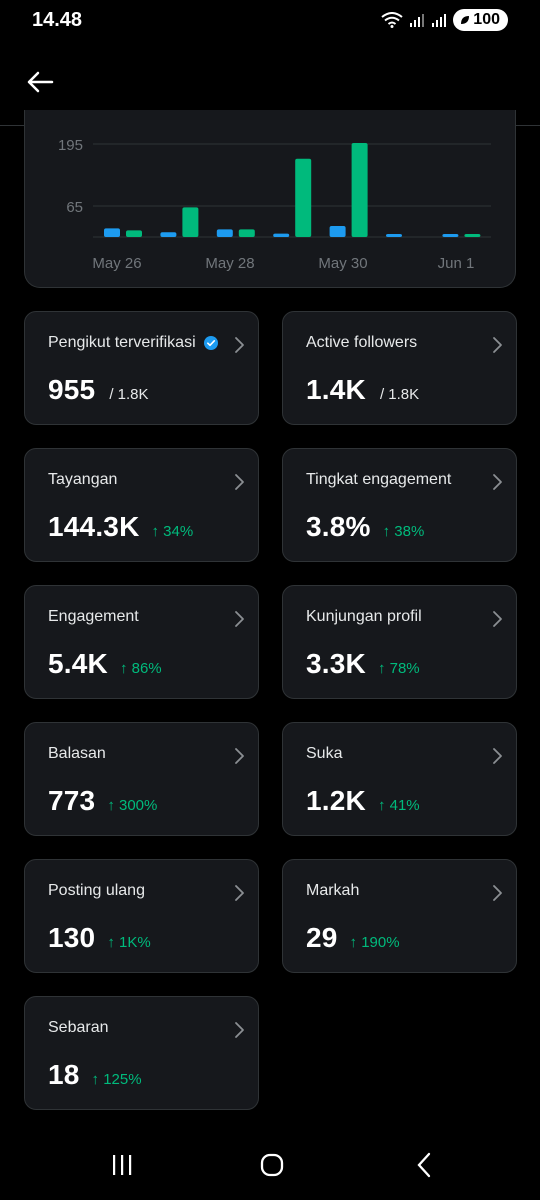 This screenshot has width=540, height=1200. What do you see at coordinates (132, 805) in the screenshot?
I see `metric-change: ↑ 300%` at bounding box center [132, 805].